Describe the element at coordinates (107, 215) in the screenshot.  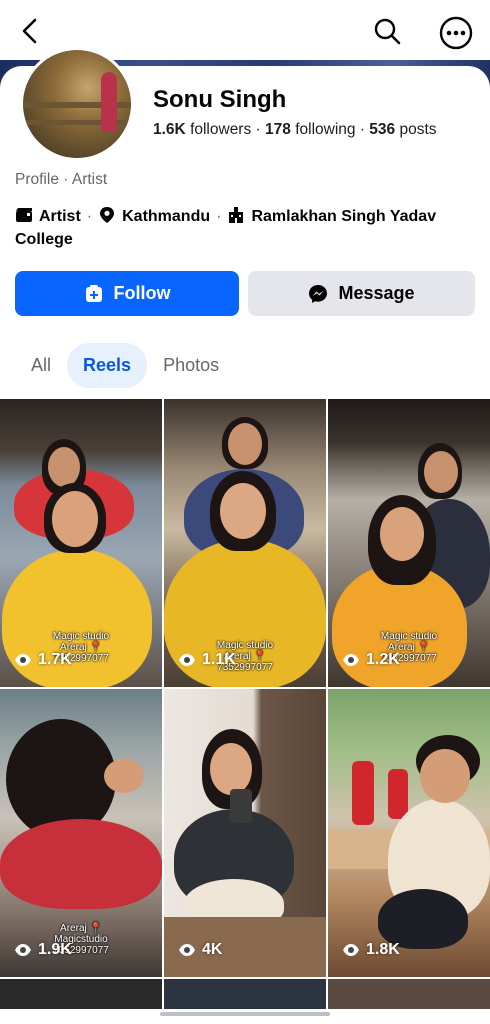
I see `location-pin-icon` at that location.